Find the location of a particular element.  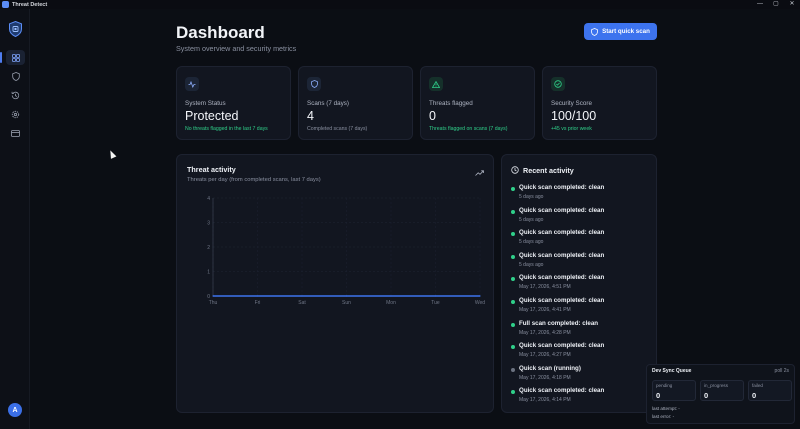

mouse-cursor is located at coordinates (112, 154).